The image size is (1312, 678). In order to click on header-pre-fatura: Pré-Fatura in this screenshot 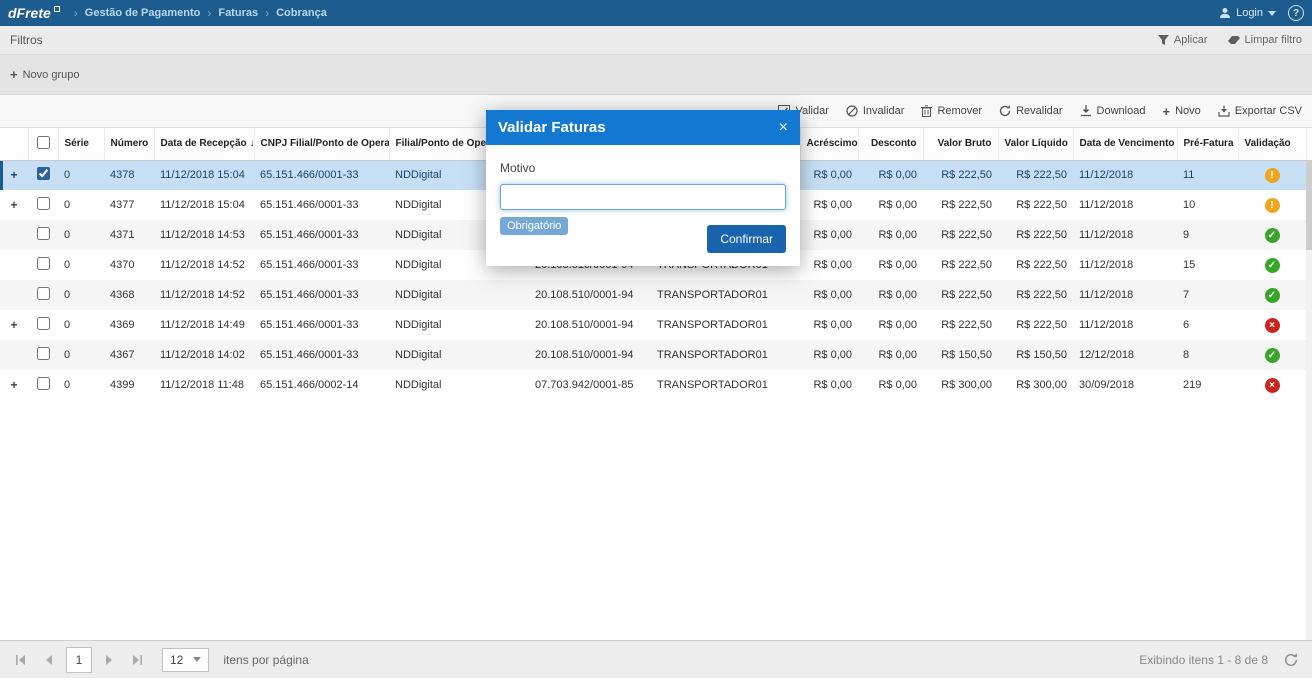, I will do `click(1208, 144)`.